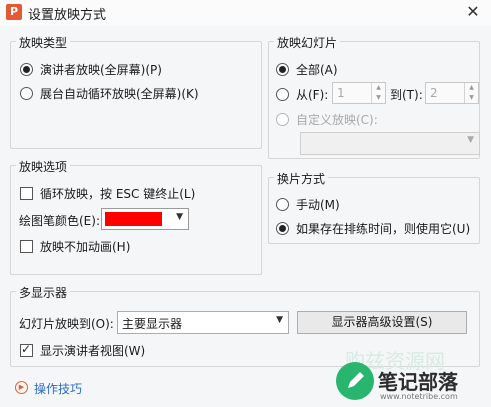 The width and height of the screenshot is (491, 407). Describe the element at coordinates (152, 324) in the screenshot. I see `show-on-value: 主要显示器` at that location.